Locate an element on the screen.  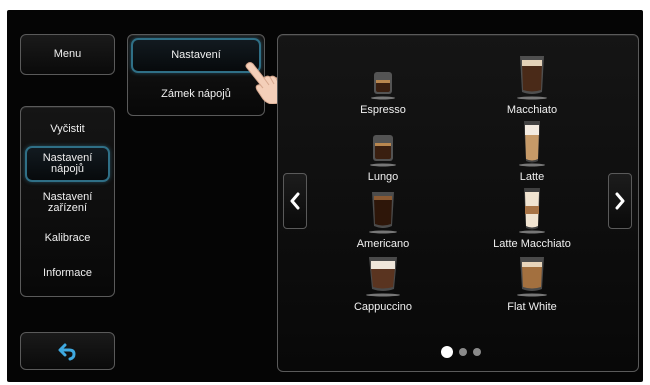
chevron-left-icon is located at coordinates (295, 201).